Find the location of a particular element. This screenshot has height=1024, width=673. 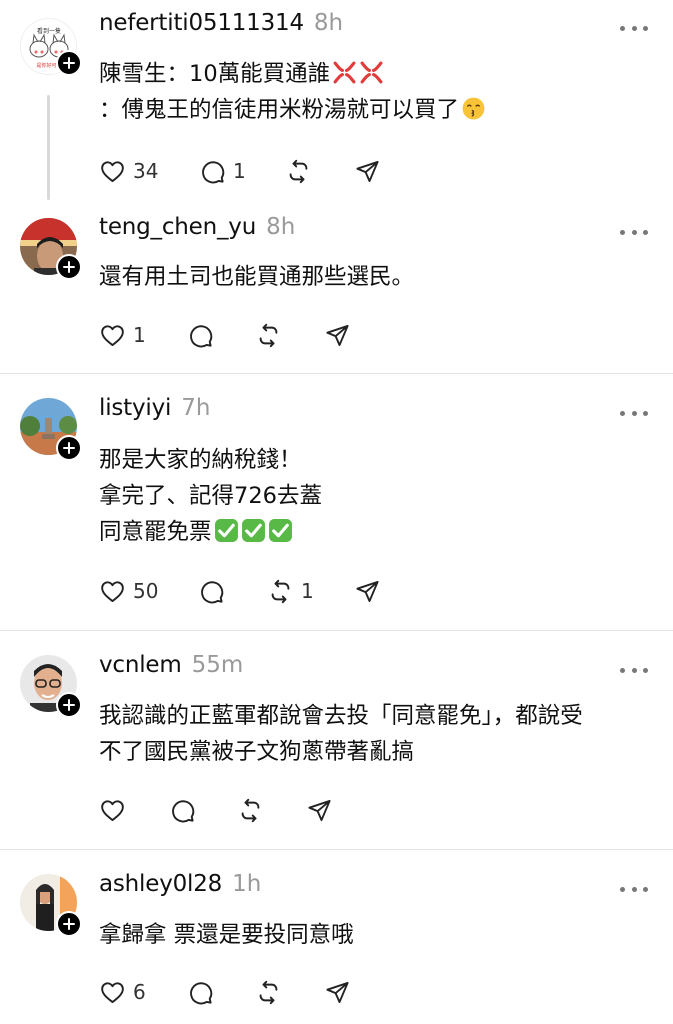

username: nefertiti05111314 is located at coordinates (201, 23).